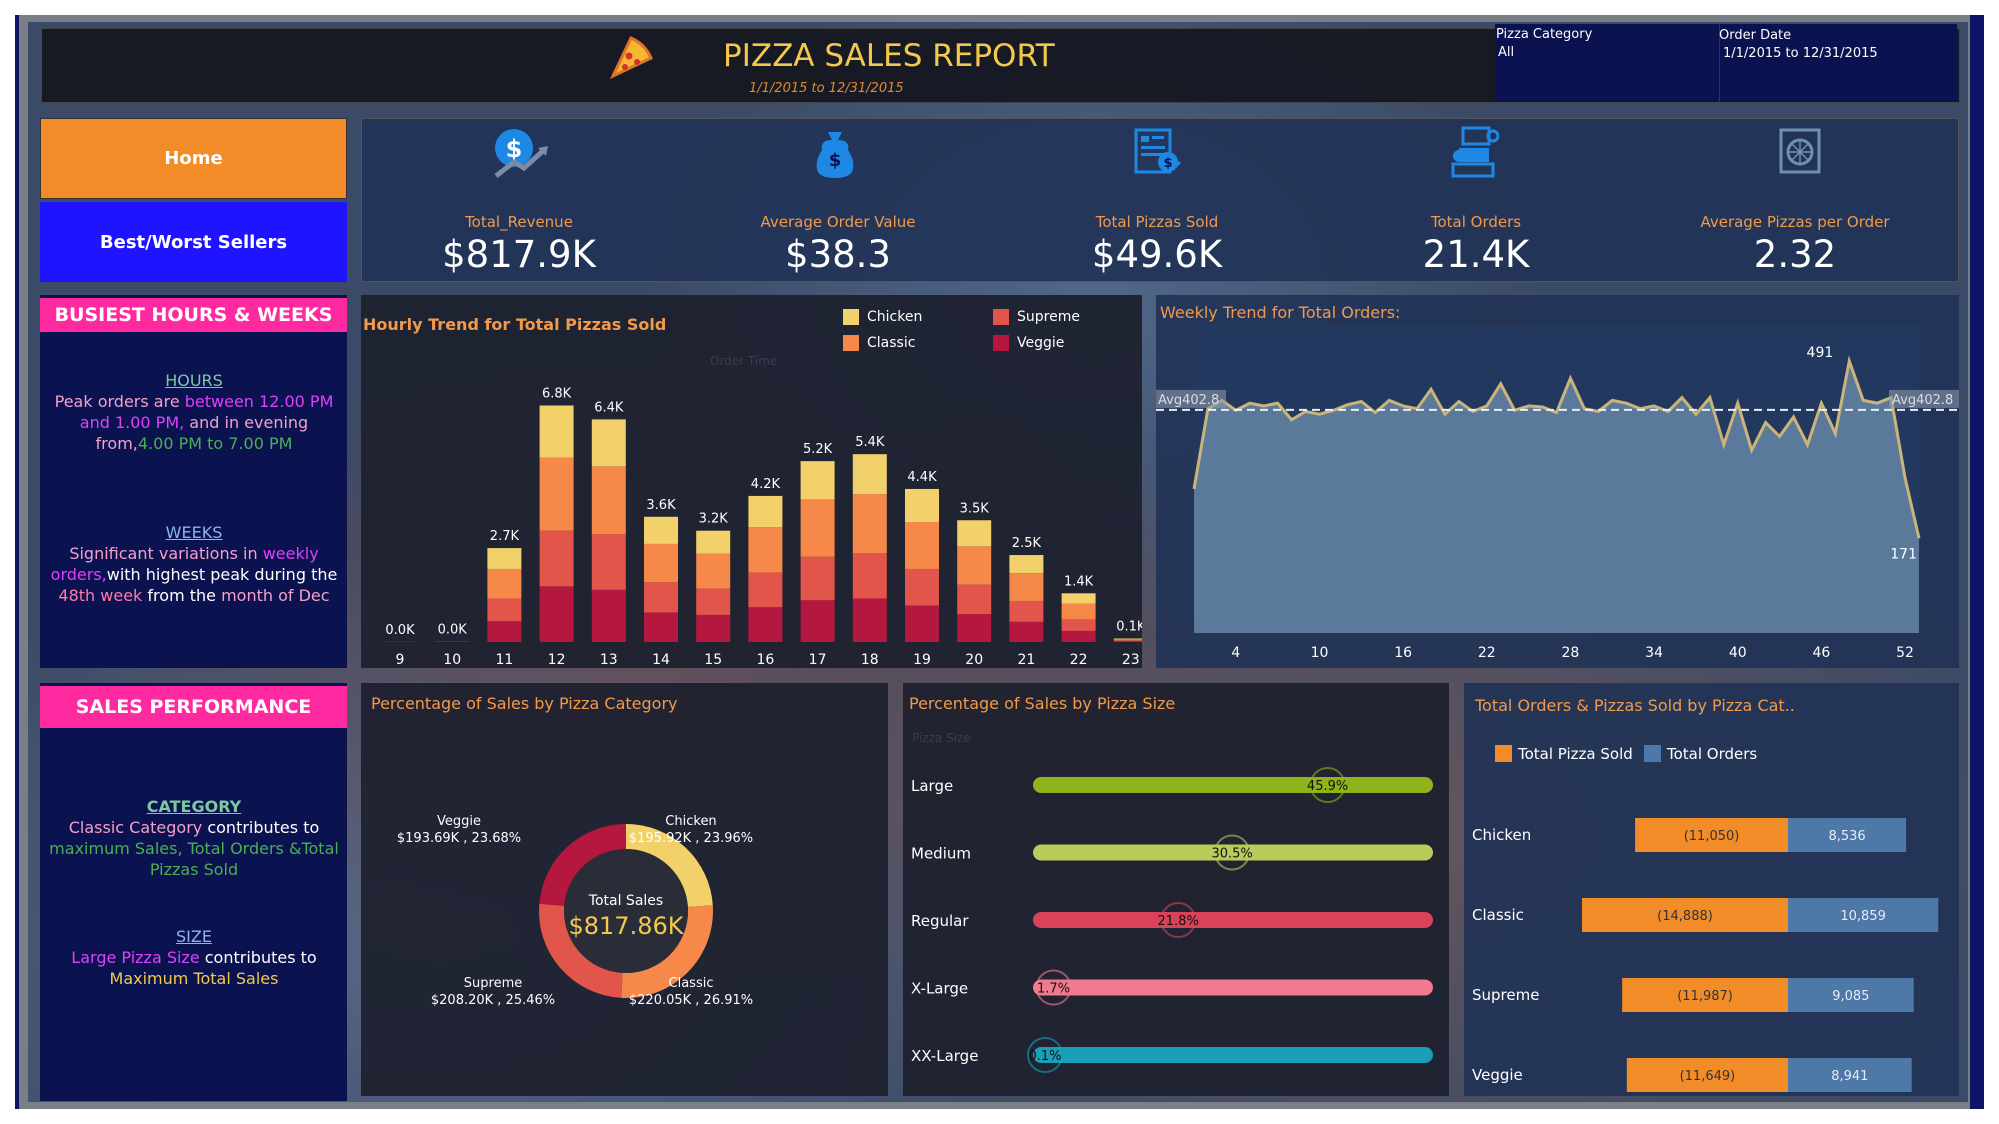 The image size is (1999, 1124). What do you see at coordinates (519, 222) in the screenshot?
I see `kpi-total-revenue-label: Total_Revenue` at bounding box center [519, 222].